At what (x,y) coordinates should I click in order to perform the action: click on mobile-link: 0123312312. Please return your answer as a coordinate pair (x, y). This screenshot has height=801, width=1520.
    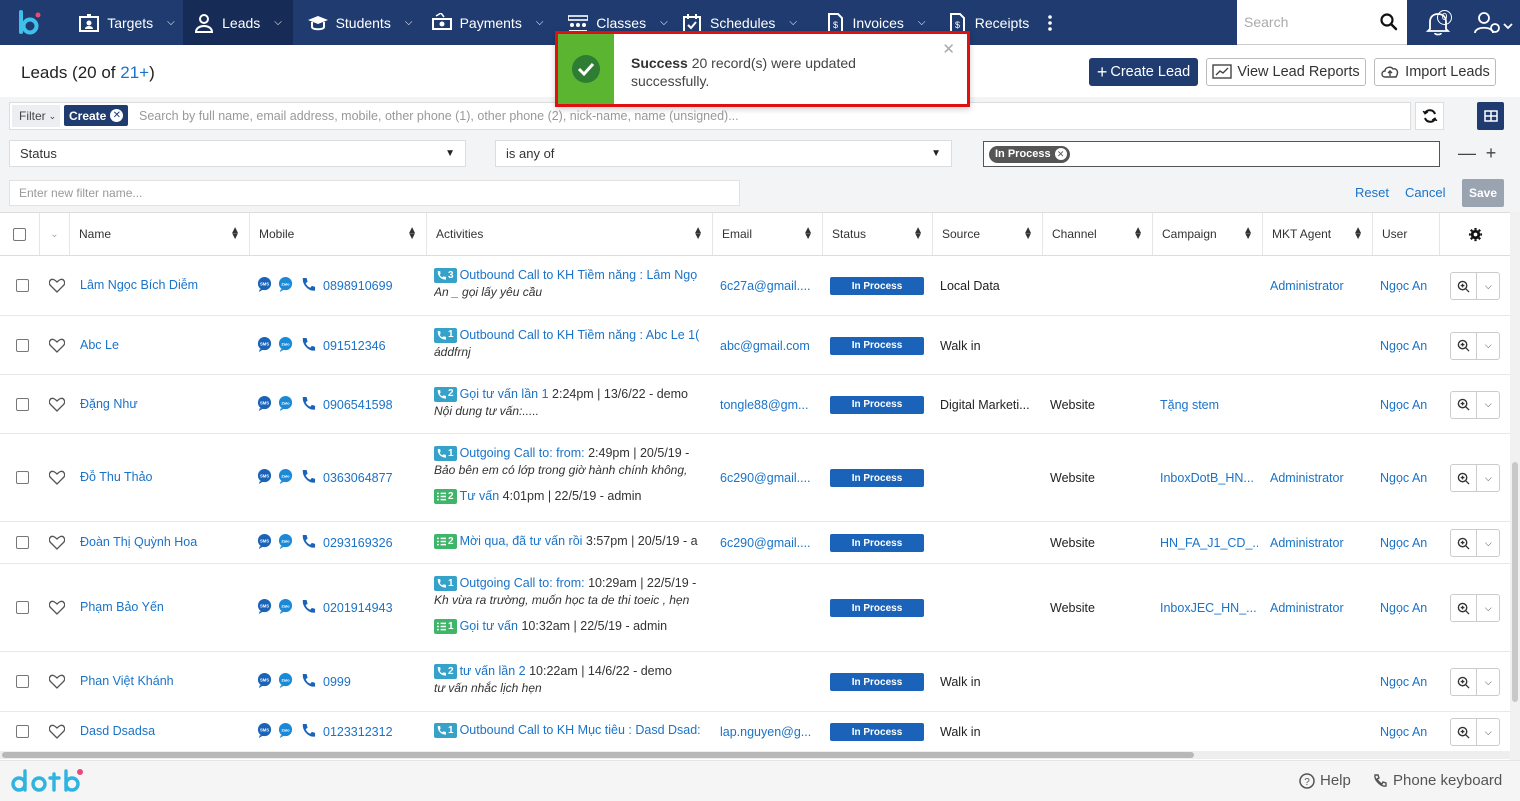
    Looking at the image, I should click on (373, 732).